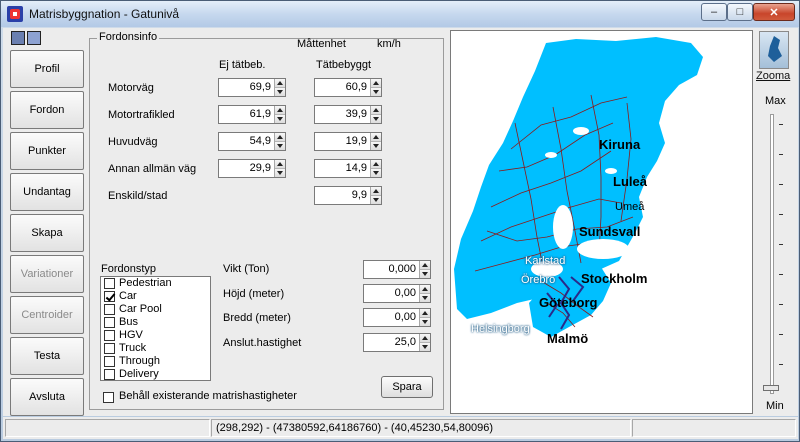 Image resolution: width=800 pixels, height=442 pixels. I want to click on spin-value: 69,9, so click(246, 87).